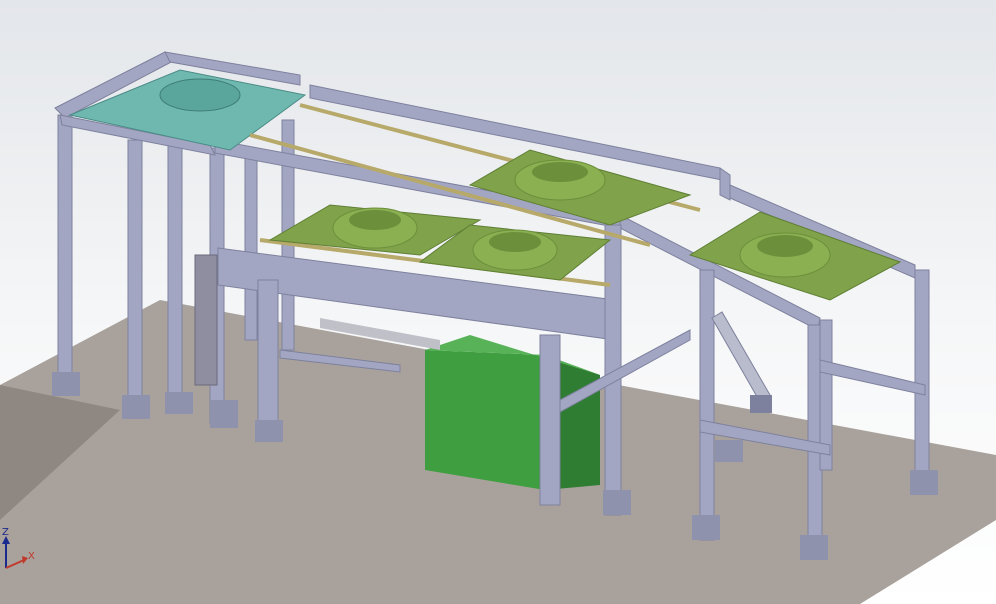  I want to click on axis-x-label: X, so click(31, 556).